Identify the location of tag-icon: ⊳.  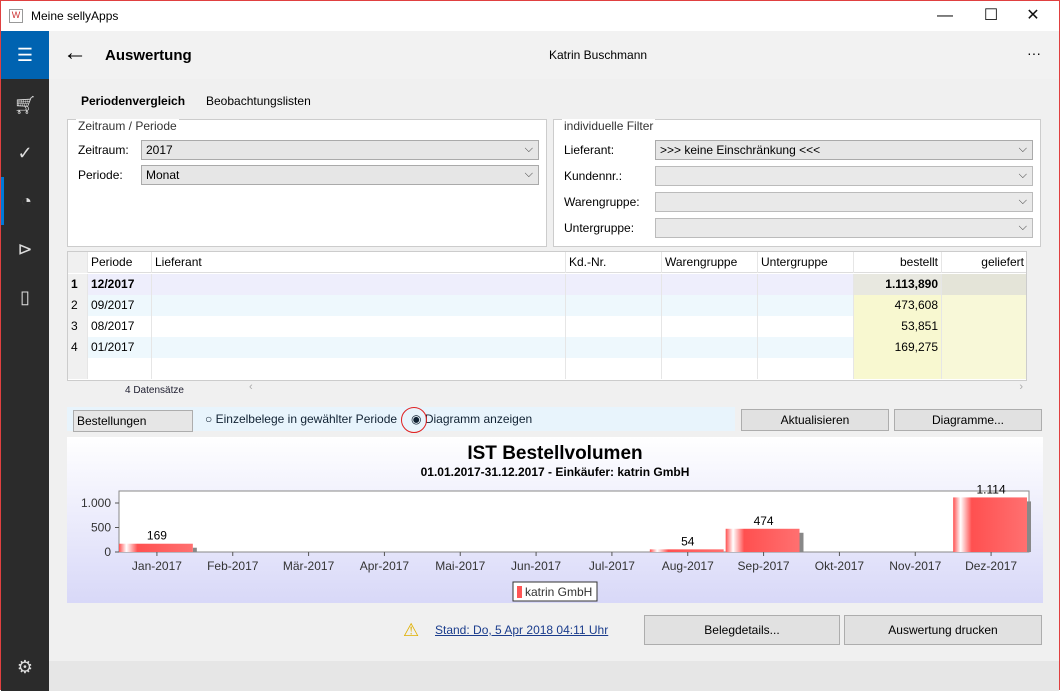
(25, 249).